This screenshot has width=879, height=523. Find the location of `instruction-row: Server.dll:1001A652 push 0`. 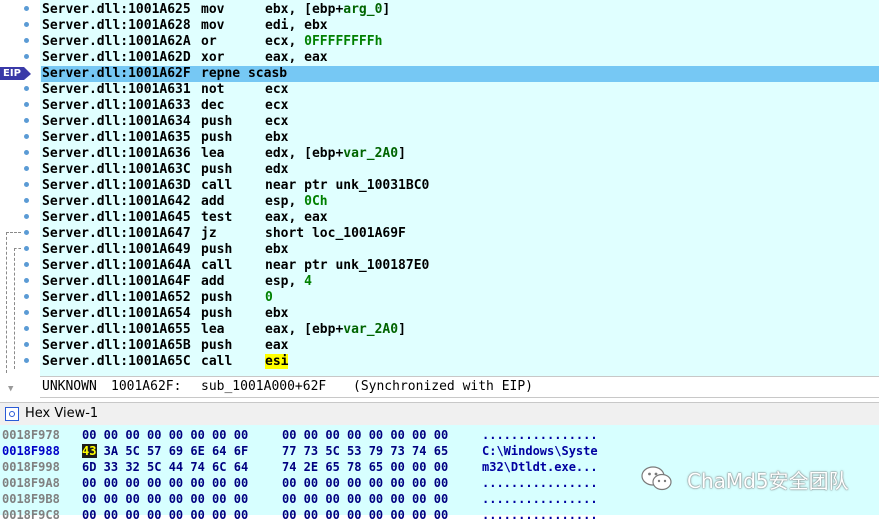

instruction-row: Server.dll:1001A652 push 0 is located at coordinates (460, 298).